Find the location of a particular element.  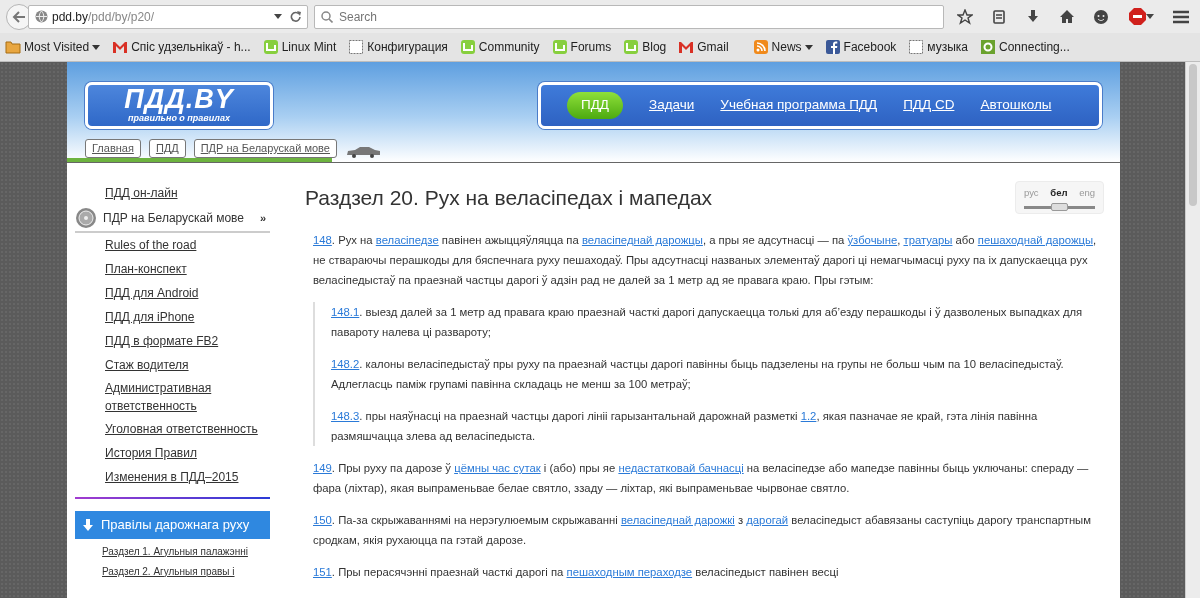

logo-tagline: правильно о правилах is located at coordinates (179, 118).